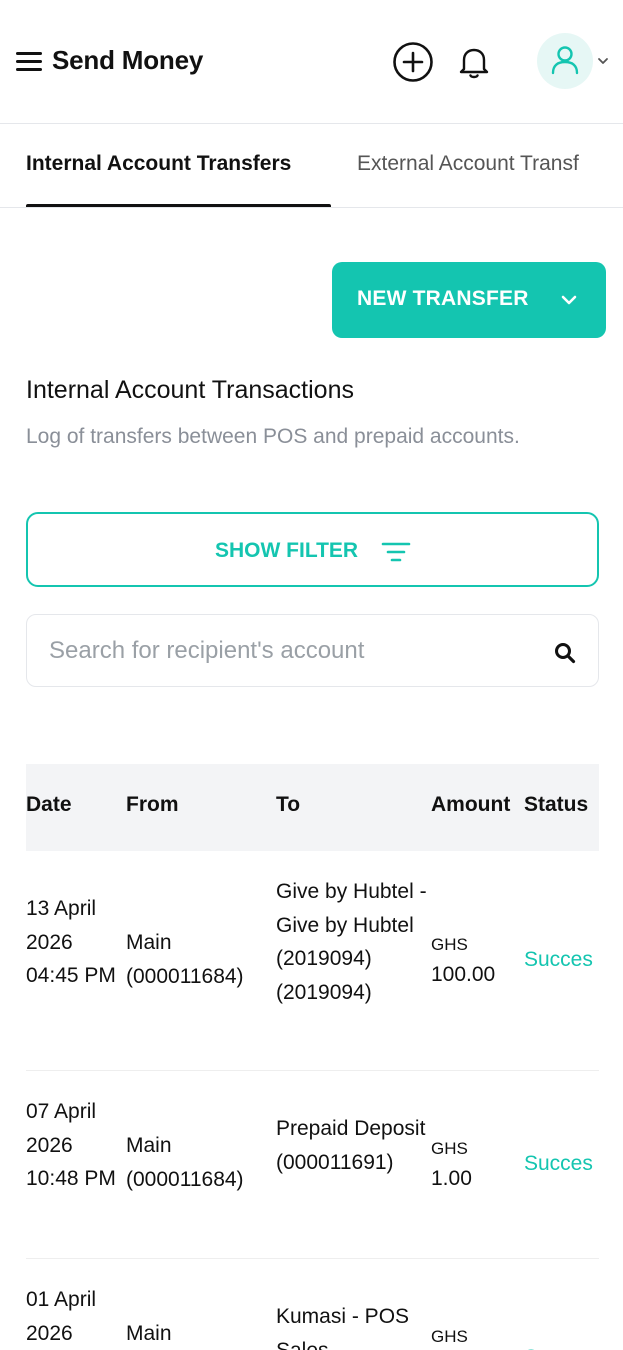 This screenshot has height=1350, width=623. What do you see at coordinates (49, 804) in the screenshot?
I see `column-header-date: Date` at bounding box center [49, 804].